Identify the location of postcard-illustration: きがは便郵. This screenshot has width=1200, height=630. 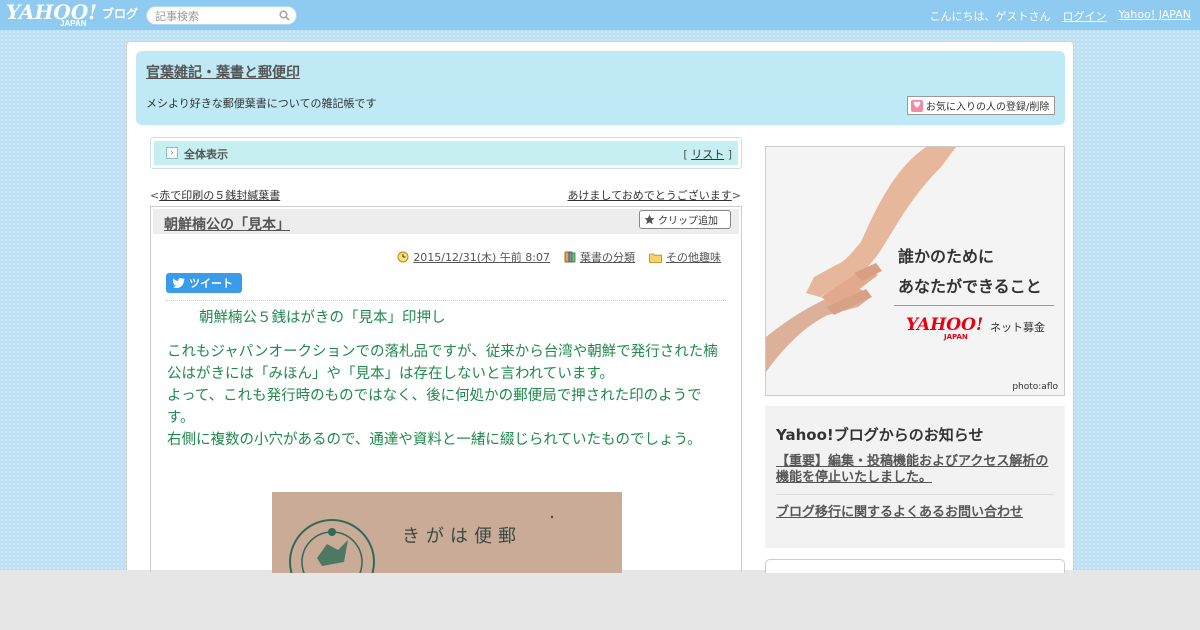
(447, 532).